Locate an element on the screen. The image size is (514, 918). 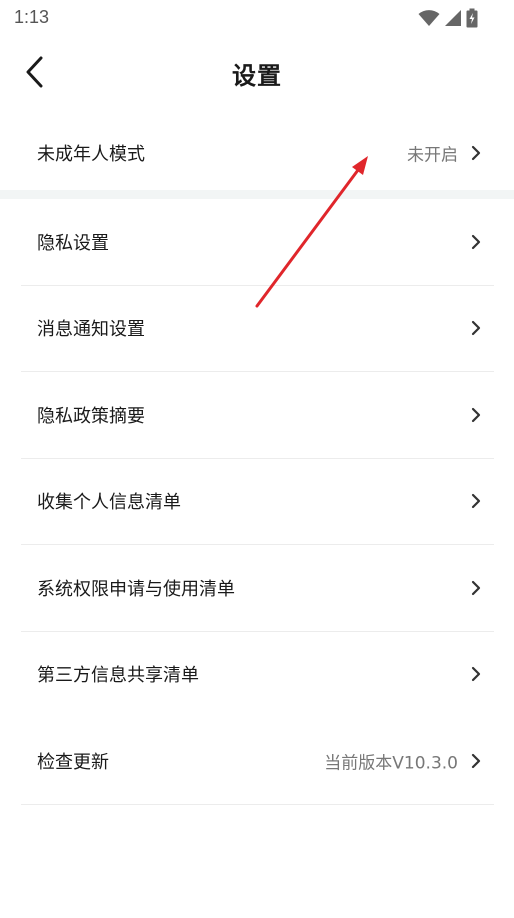
status-time: 1:13 is located at coordinates (32, 17).